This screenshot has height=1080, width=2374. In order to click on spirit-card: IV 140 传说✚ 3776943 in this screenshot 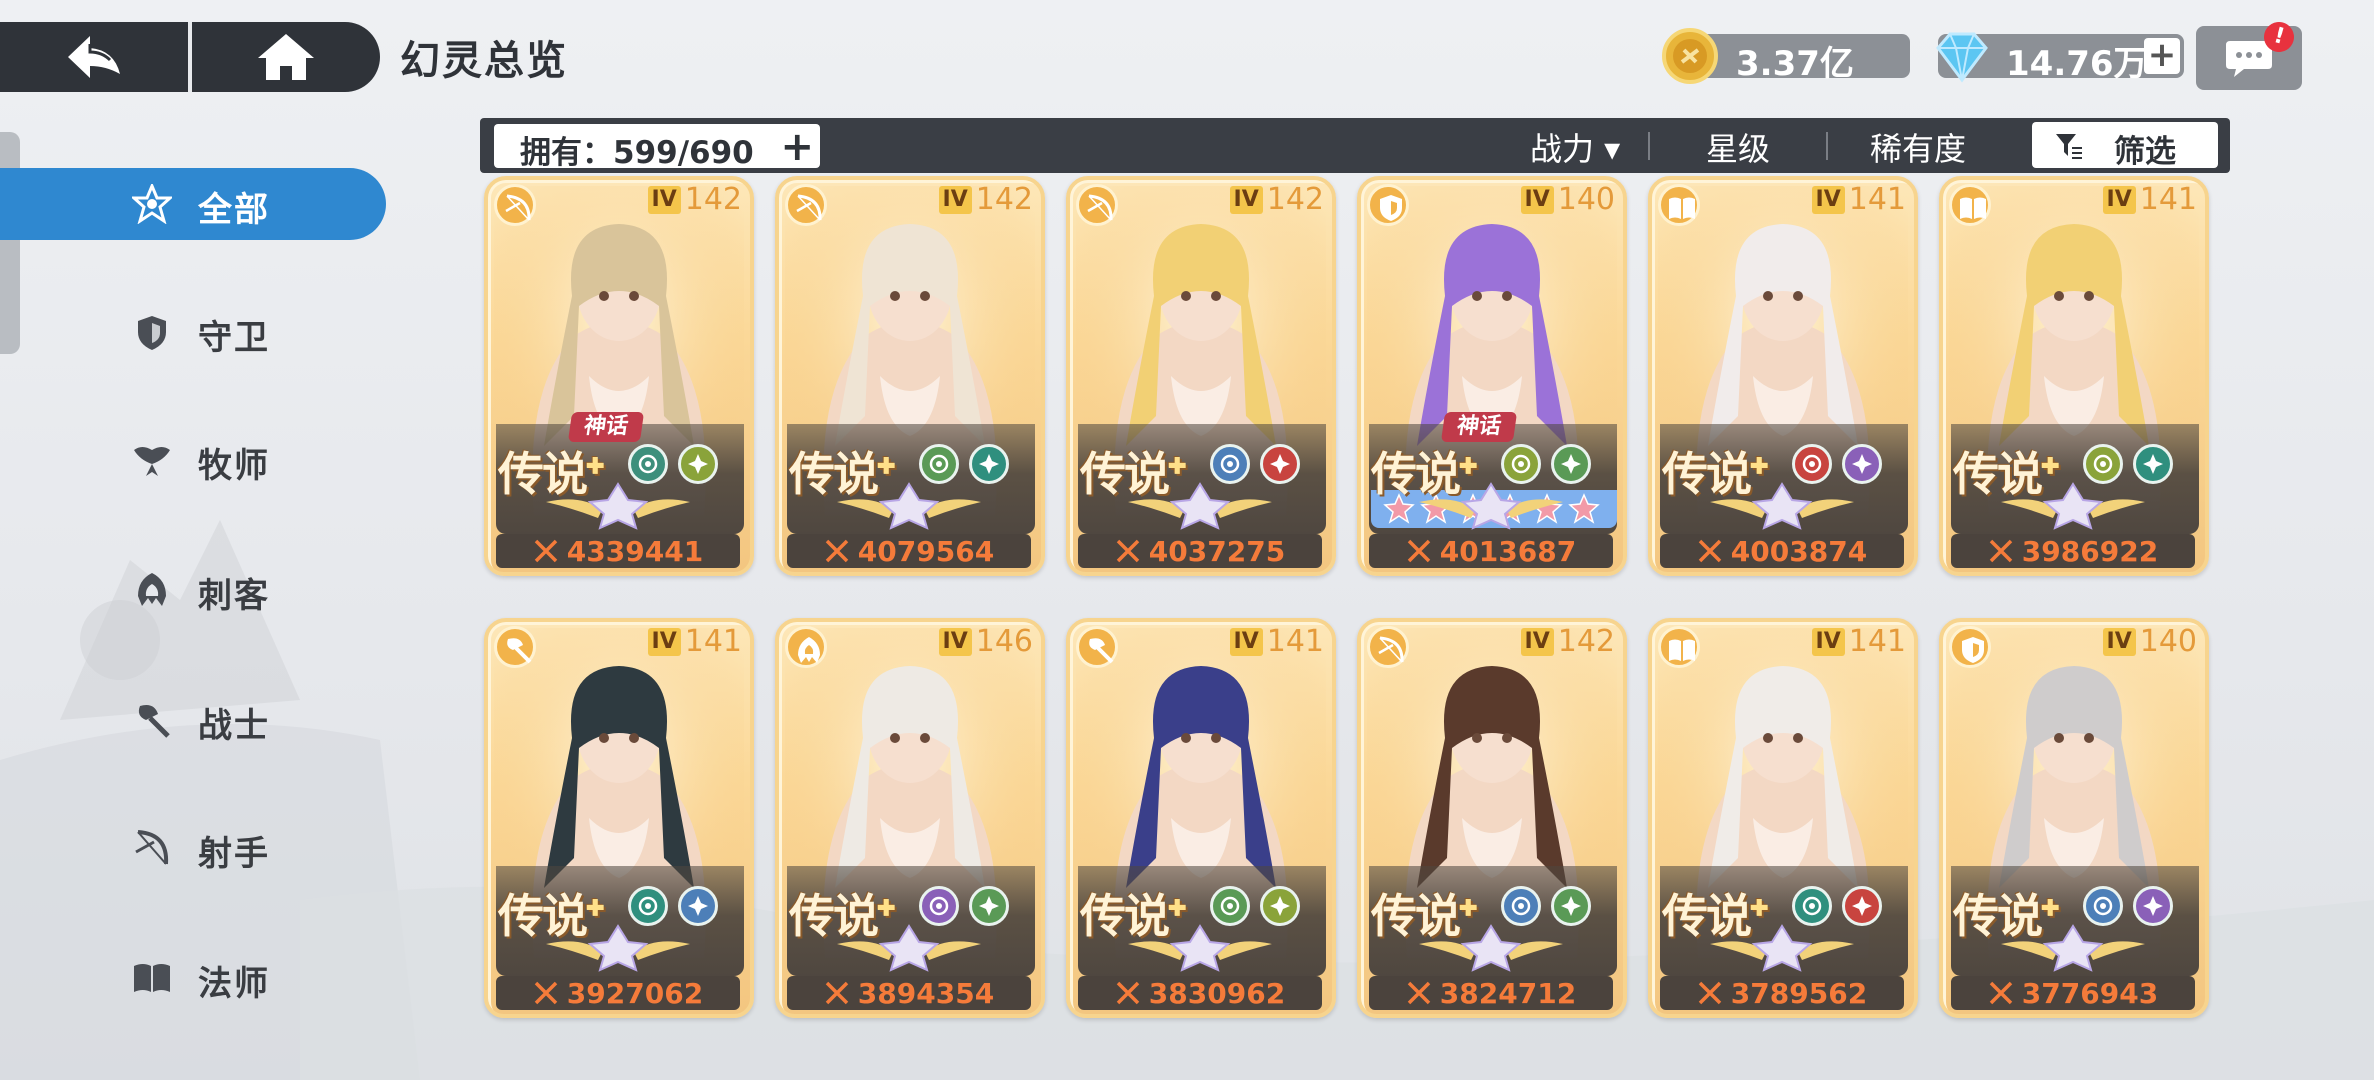, I will do `click(2074, 818)`.